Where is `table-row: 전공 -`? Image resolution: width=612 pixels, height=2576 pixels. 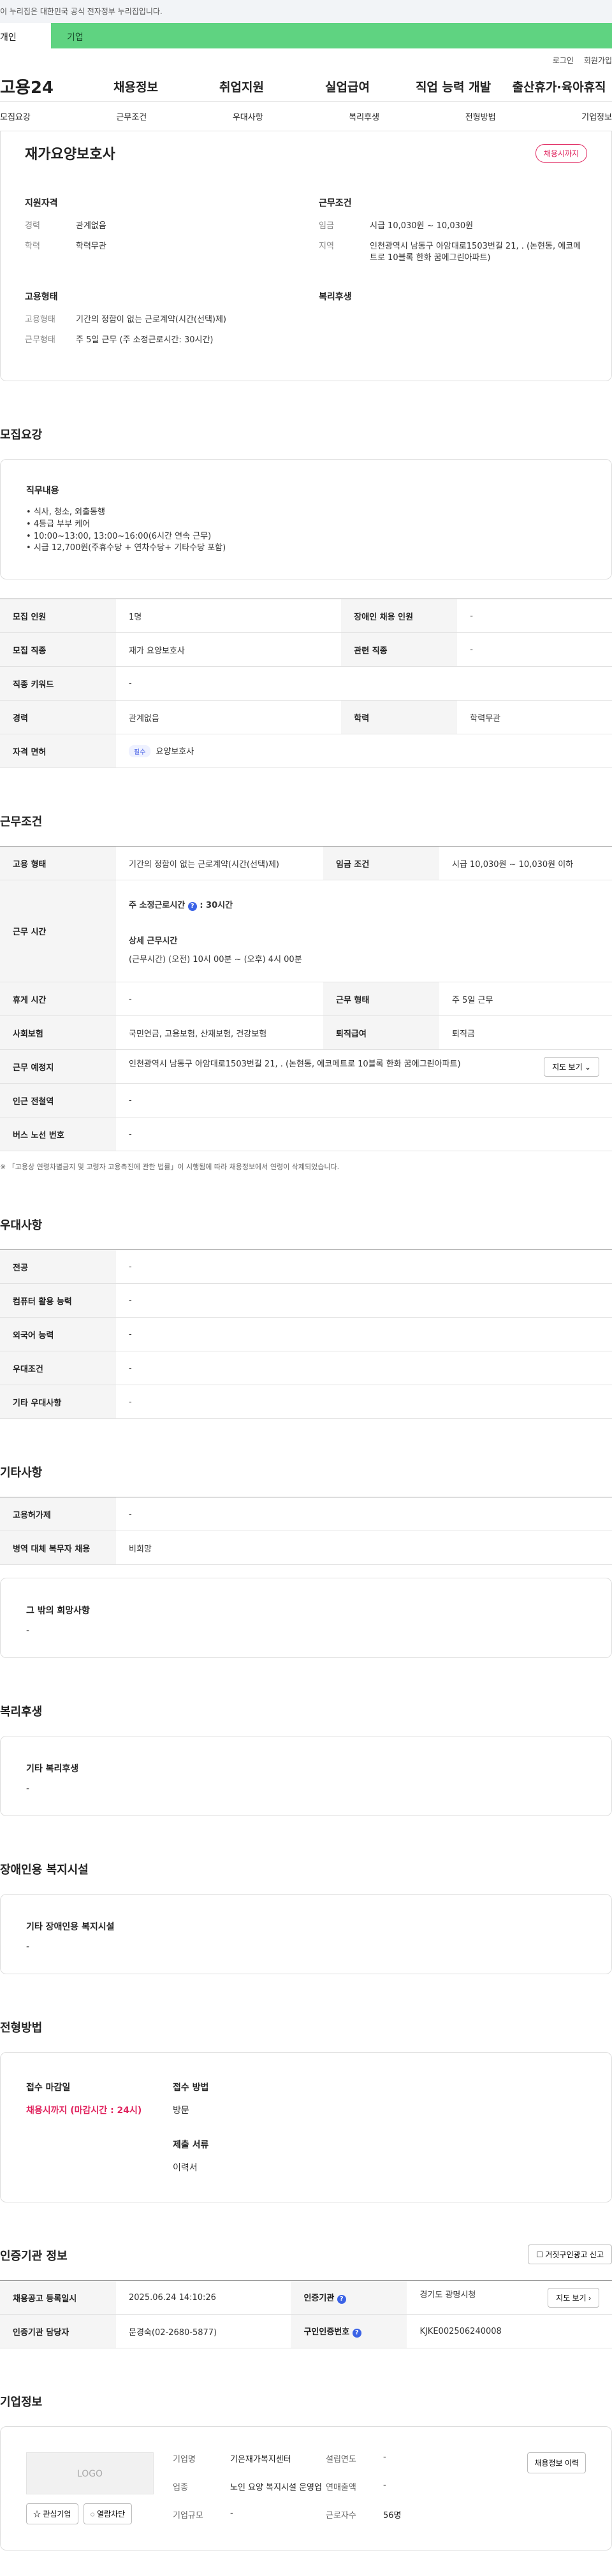
table-row: 전공 - is located at coordinates (306, 1266).